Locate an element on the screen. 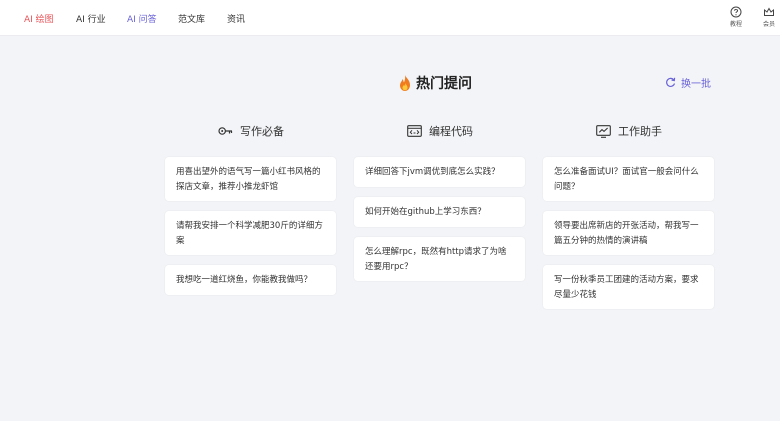  question-text: 请帮我安排一个科学减肥30斤的详细方案 is located at coordinates (249, 233).